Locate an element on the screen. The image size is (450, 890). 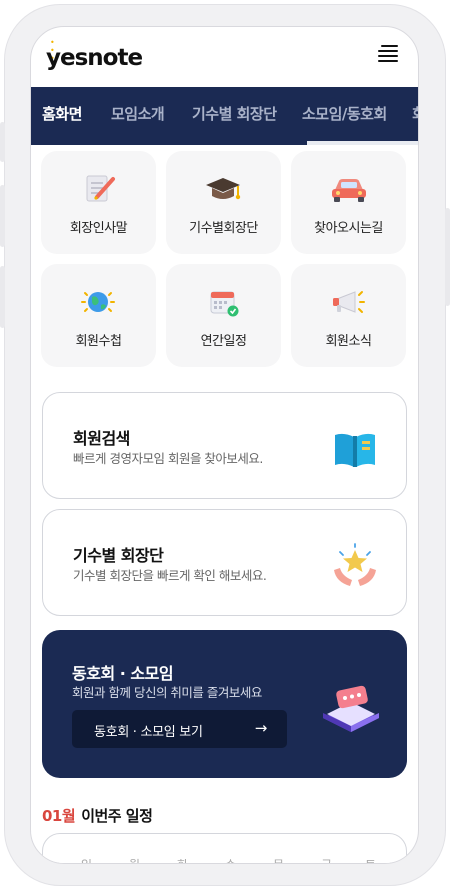
quick-menu-annual-schedule: 연간일정 is located at coordinates (223, 315).